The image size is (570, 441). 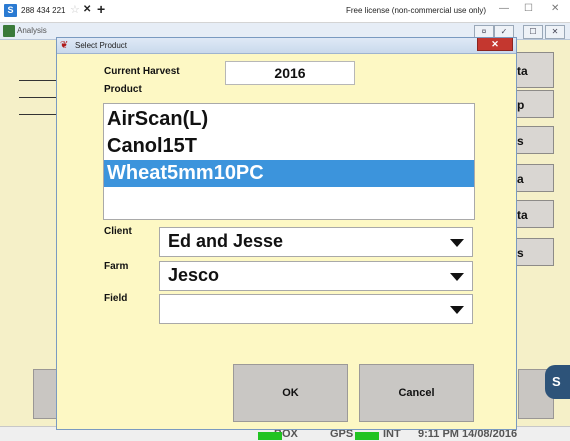 What do you see at coordinates (289, 173) in the screenshot?
I see `product-item-wheat5mm10pc: Wheat5mm10PC` at bounding box center [289, 173].